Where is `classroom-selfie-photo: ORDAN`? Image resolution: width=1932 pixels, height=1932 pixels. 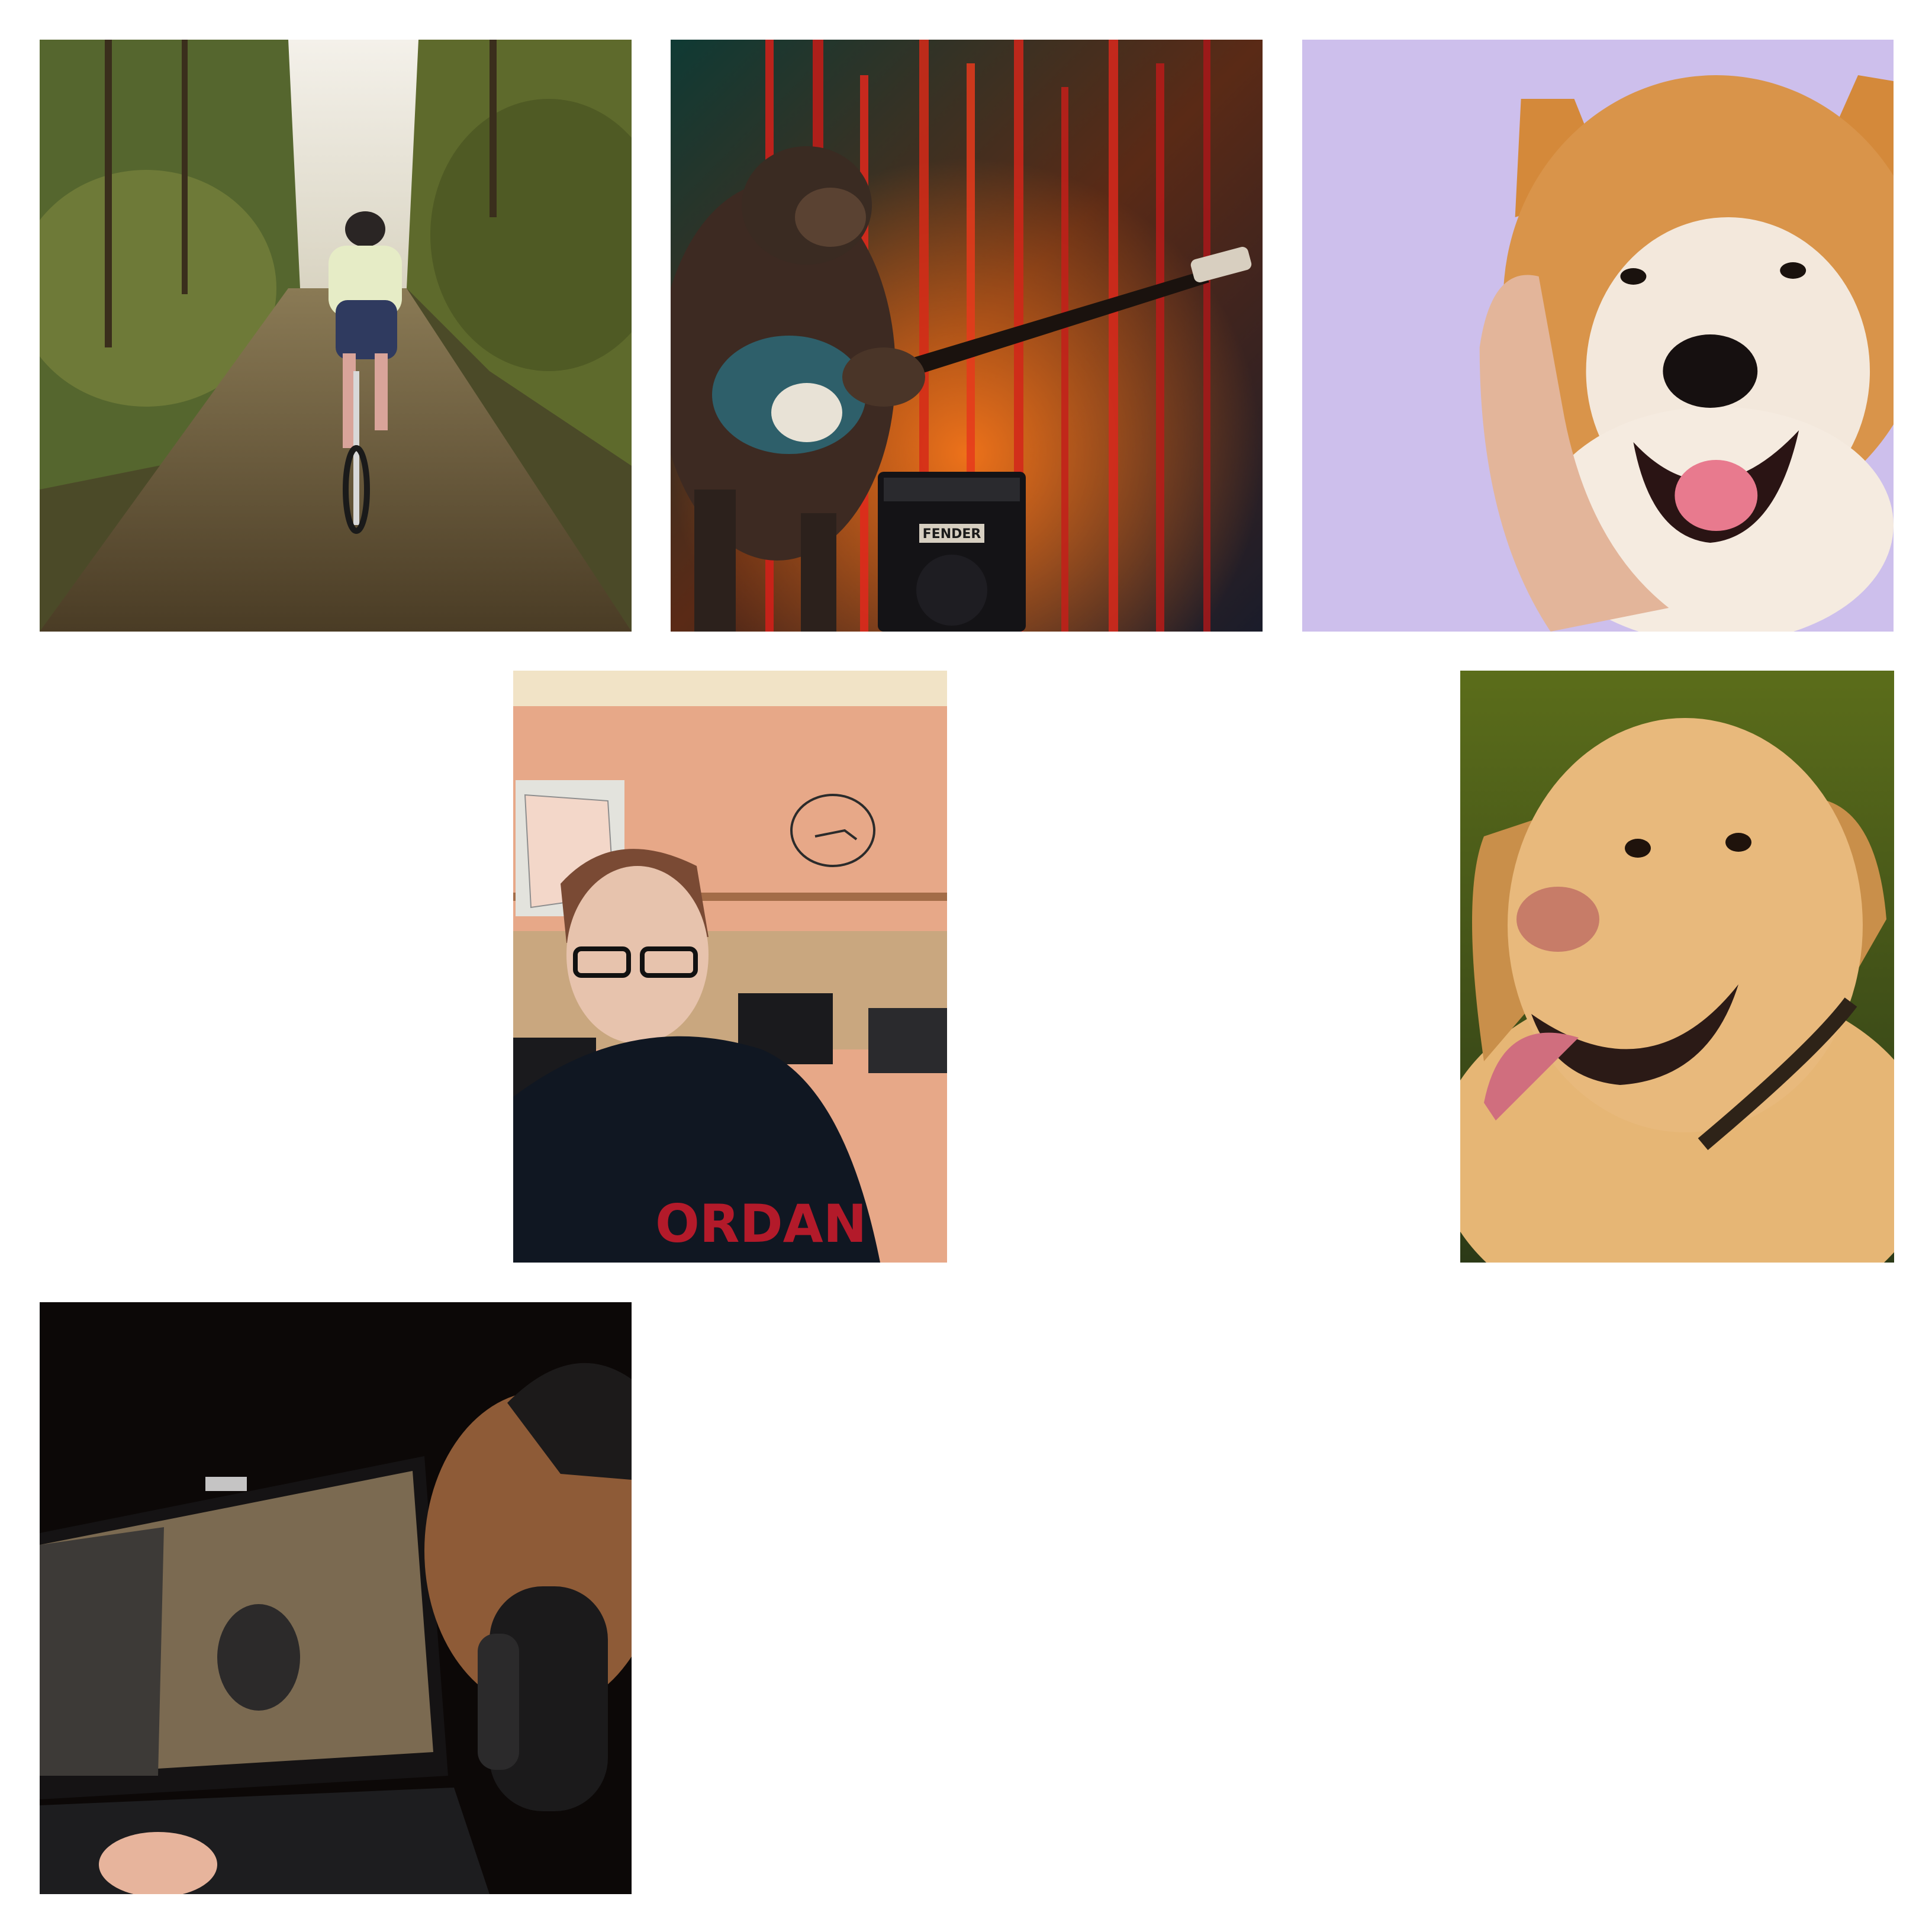 classroom-selfie-photo: ORDAN is located at coordinates (730, 967).